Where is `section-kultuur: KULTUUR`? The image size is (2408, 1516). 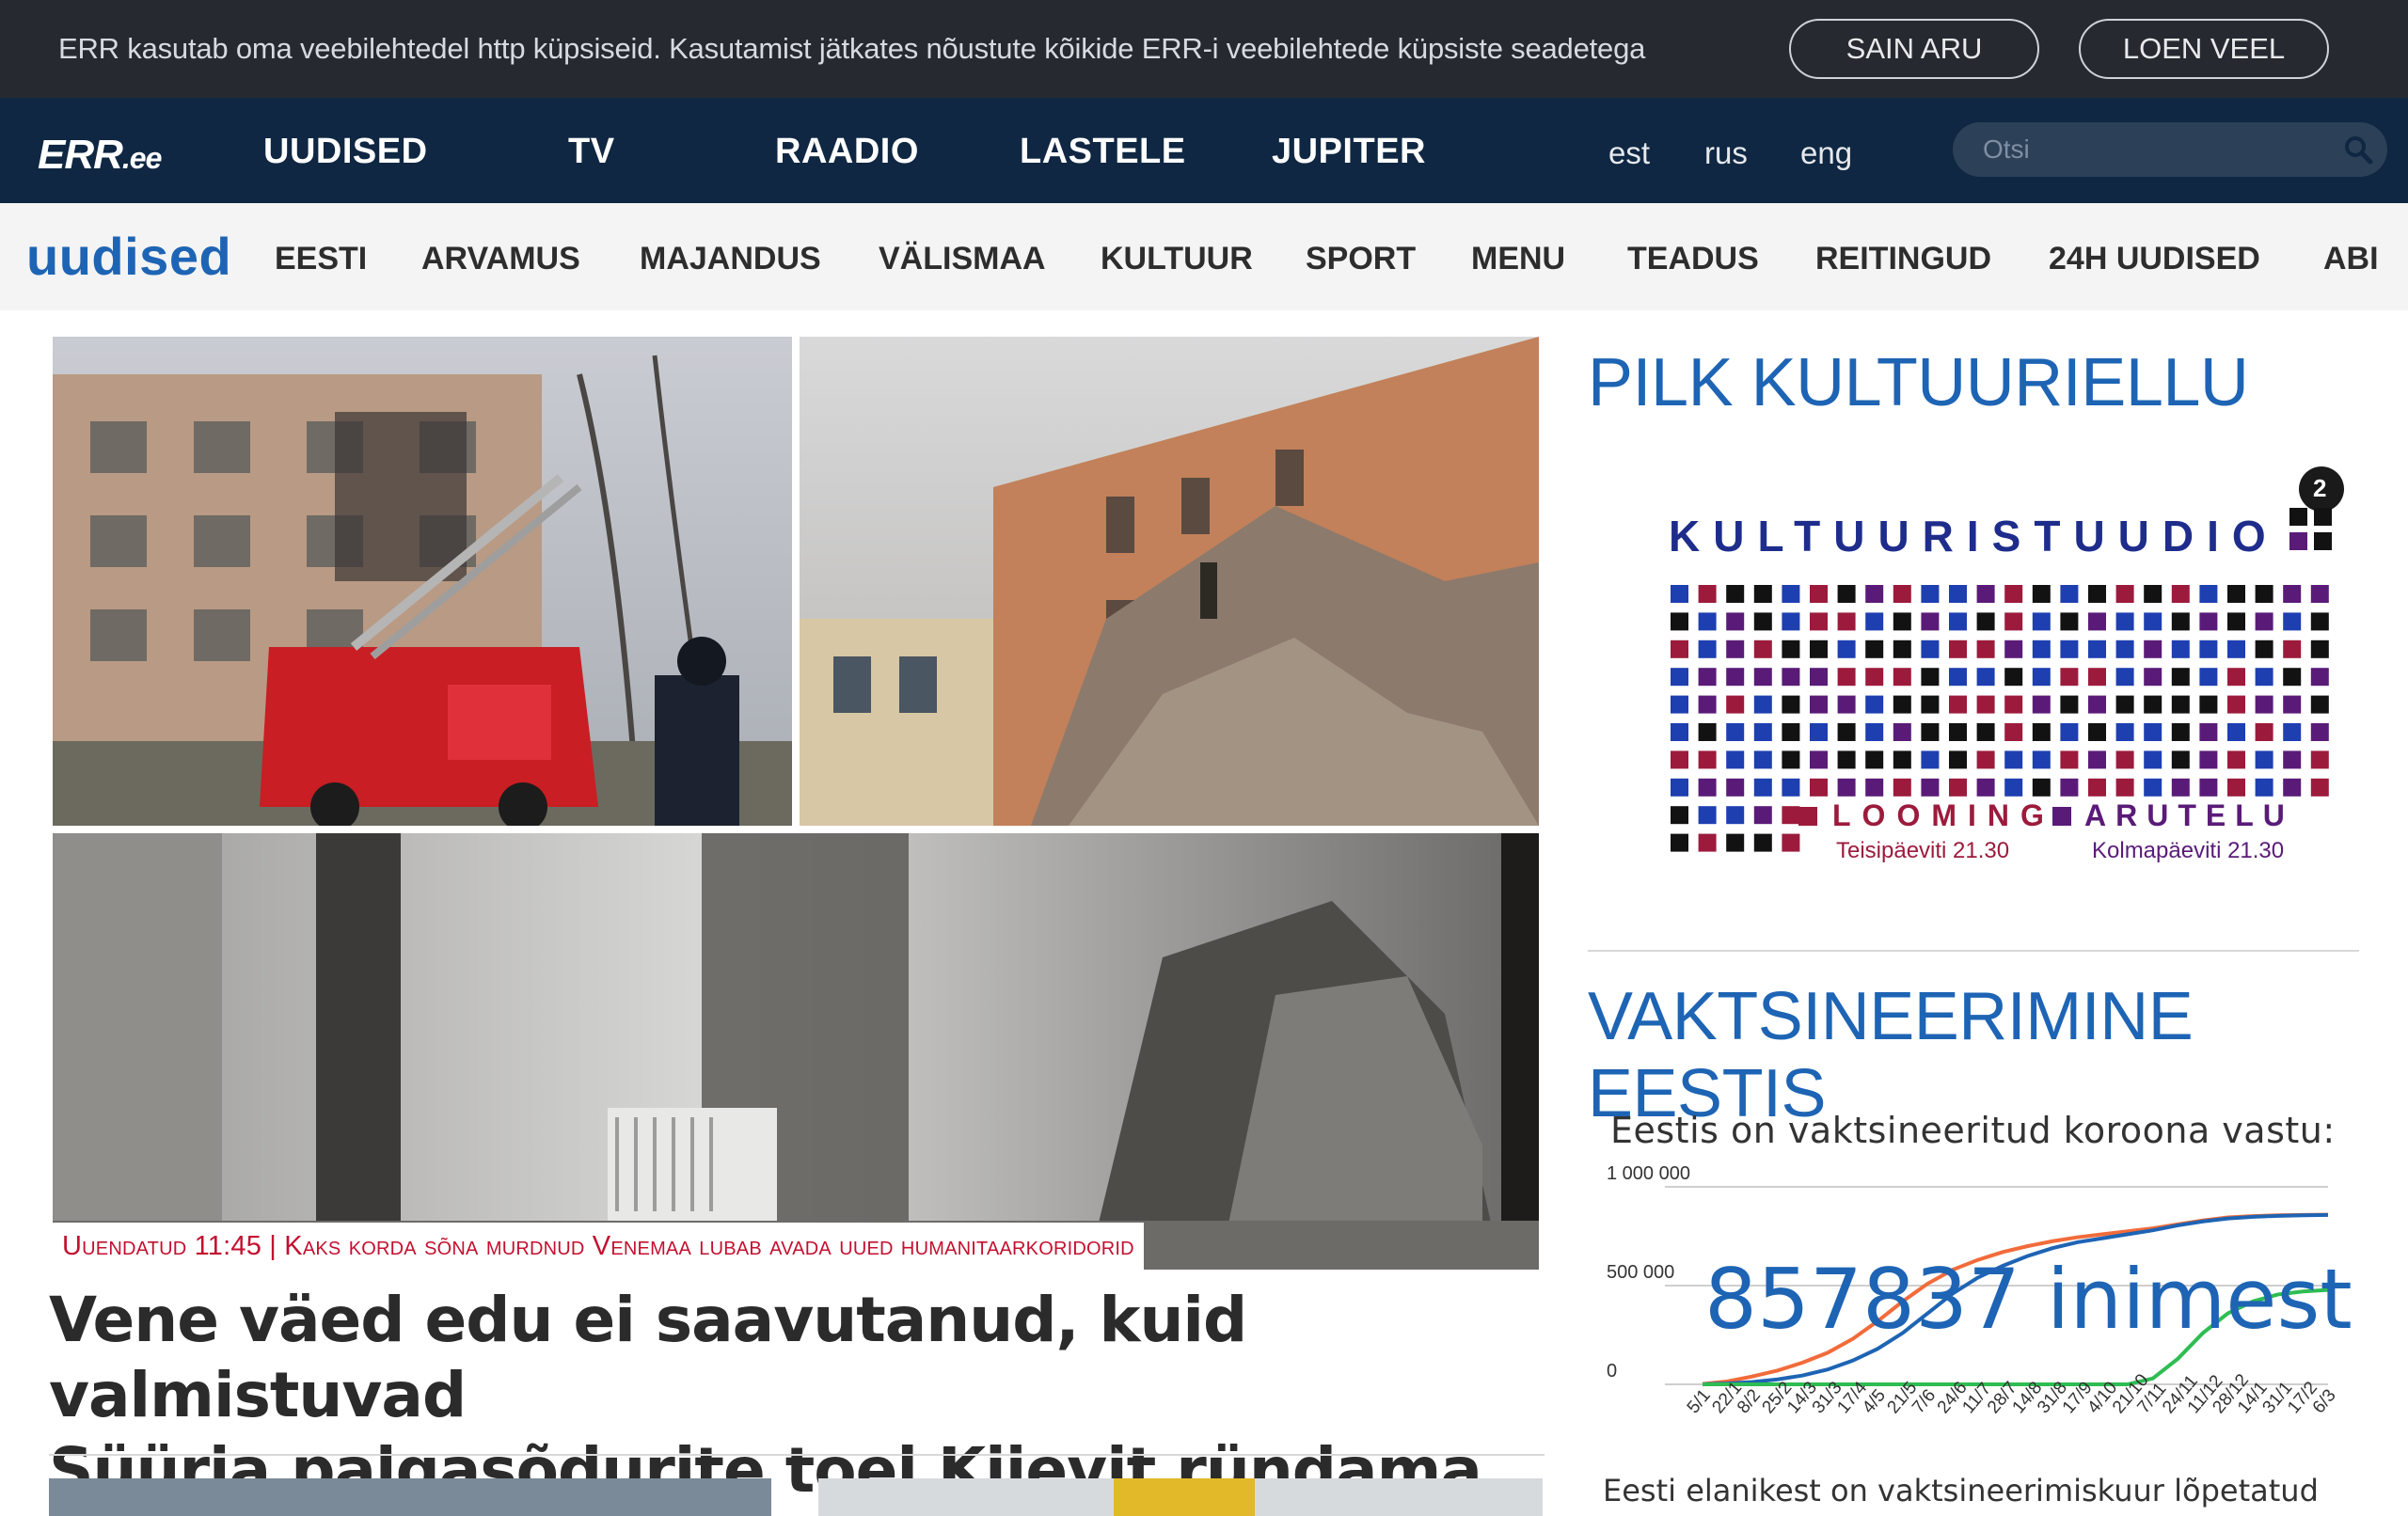 section-kultuur: KULTUUR is located at coordinates (1177, 259).